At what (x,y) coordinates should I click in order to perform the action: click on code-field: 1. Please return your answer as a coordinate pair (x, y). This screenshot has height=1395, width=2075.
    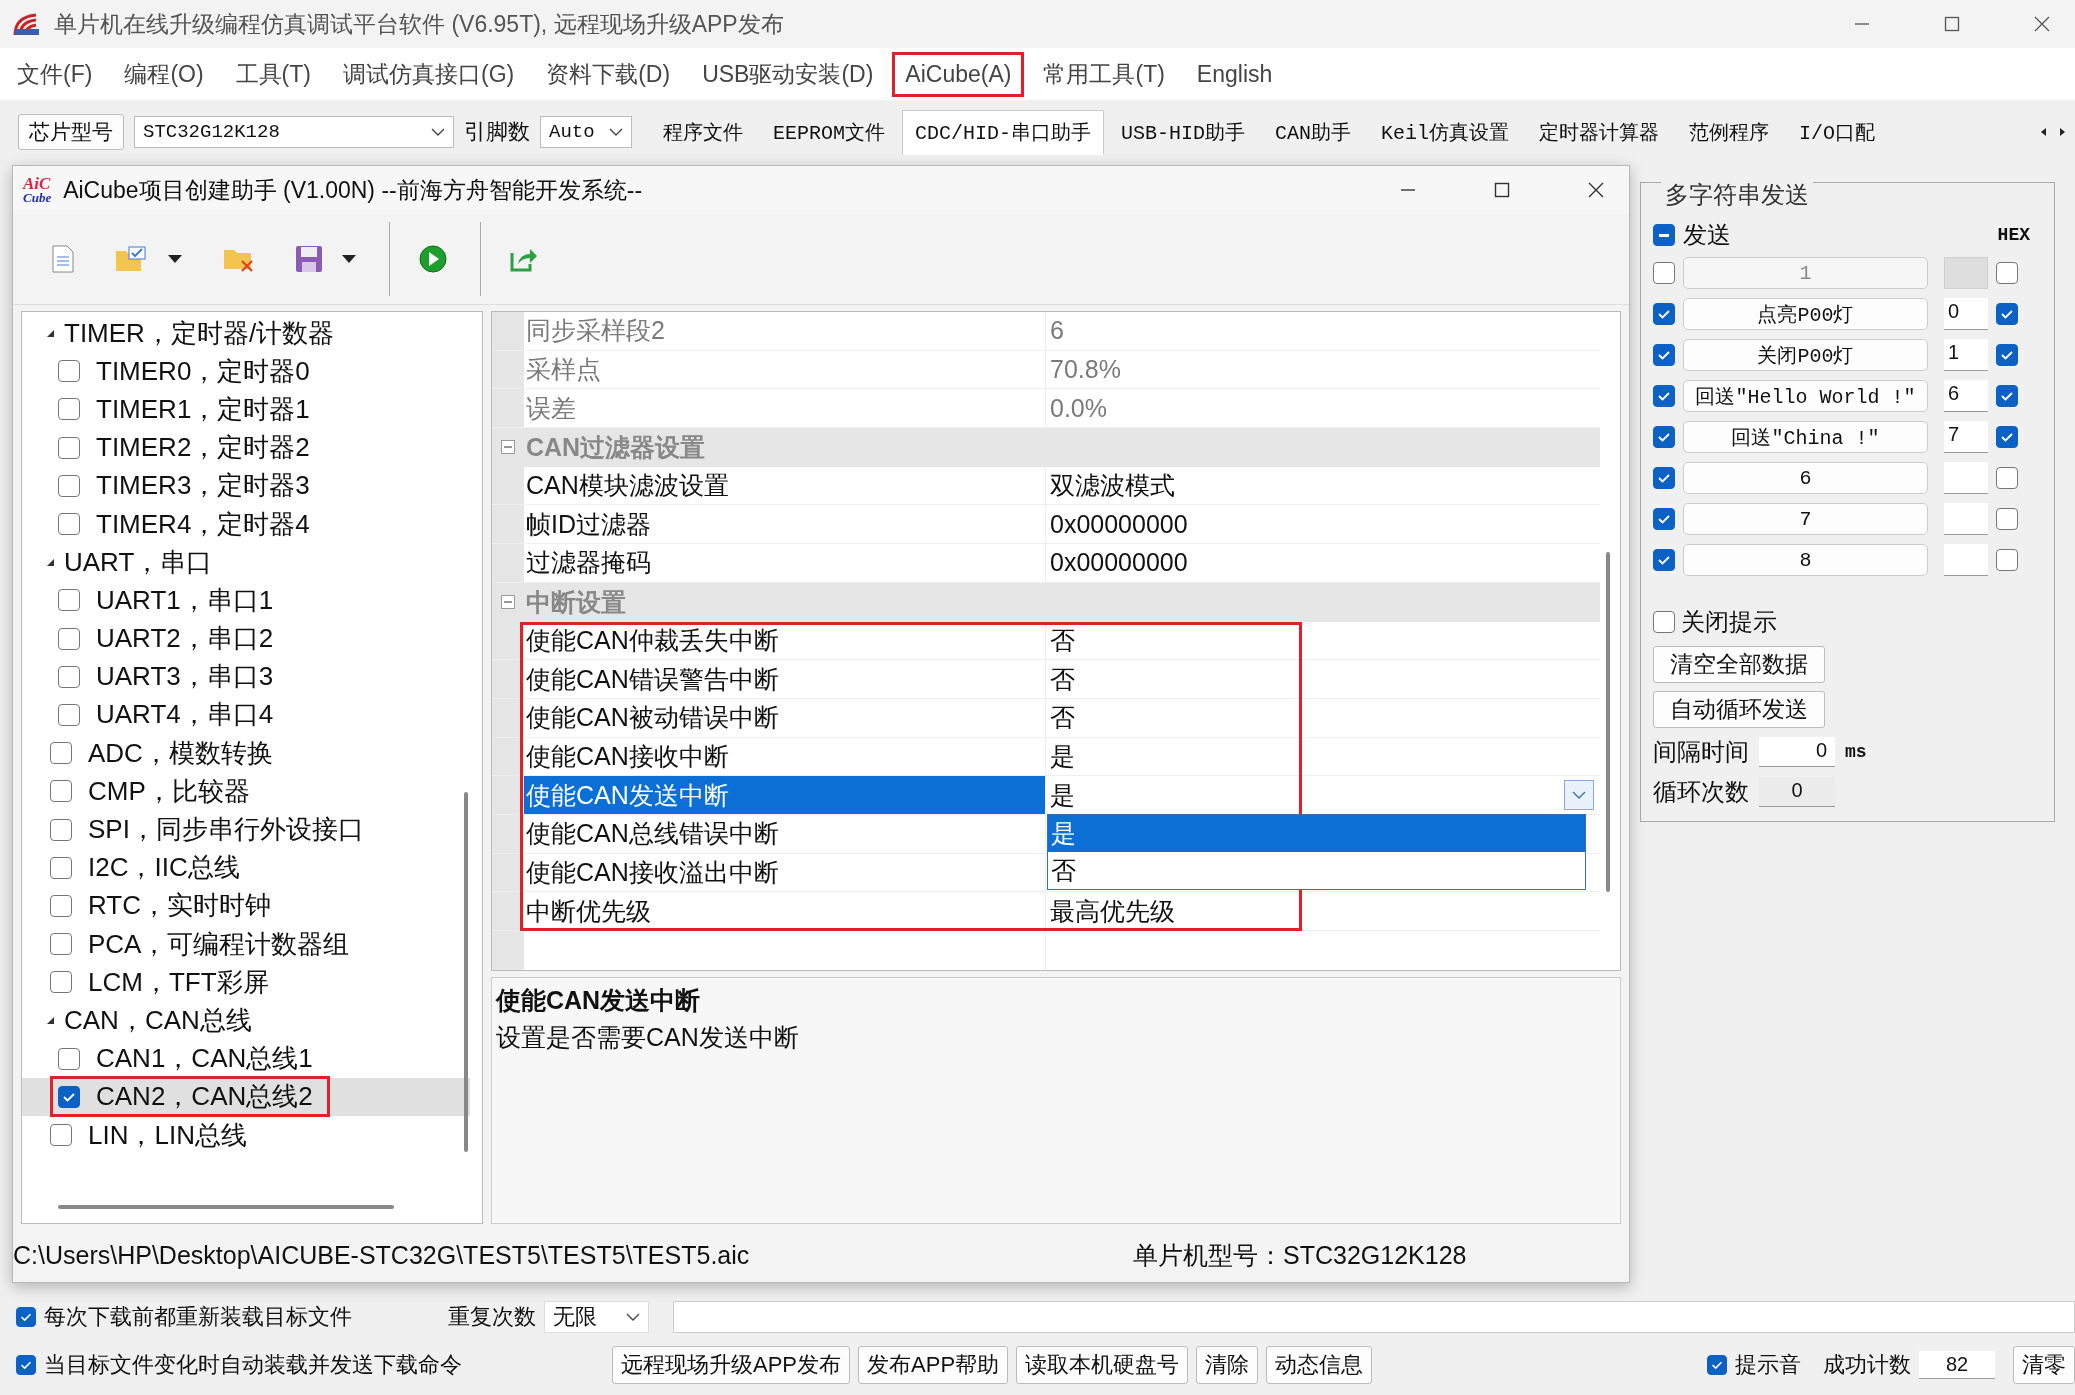
    Looking at the image, I should click on (1966, 355).